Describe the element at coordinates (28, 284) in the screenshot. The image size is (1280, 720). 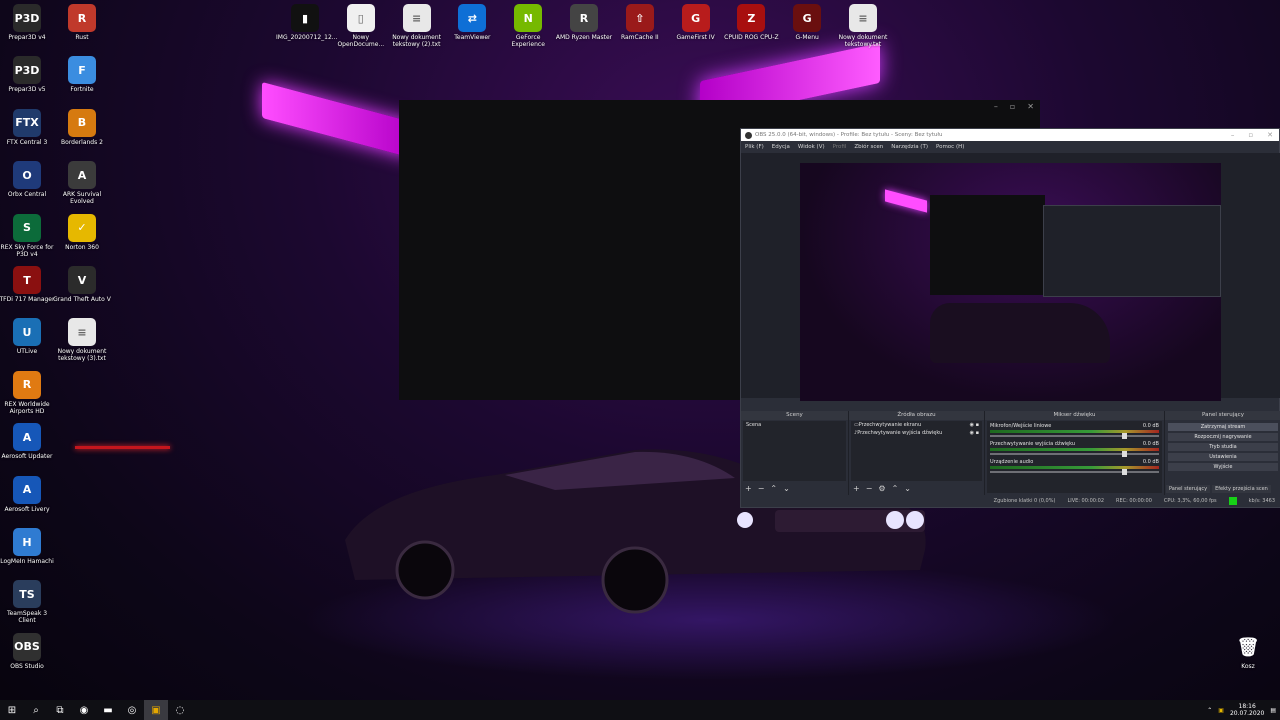
I see `desktop-icon: T TFDi 717 Manager` at that location.